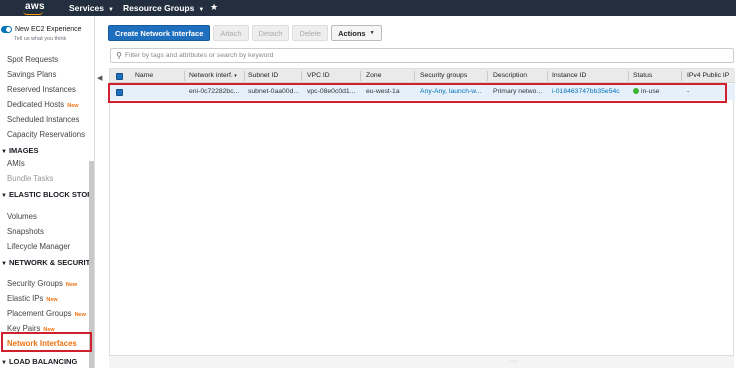 Image resolution: width=736 pixels, height=368 pixels. Describe the element at coordinates (23, 150) in the screenshot. I see `section-title: IMAGES` at that location.